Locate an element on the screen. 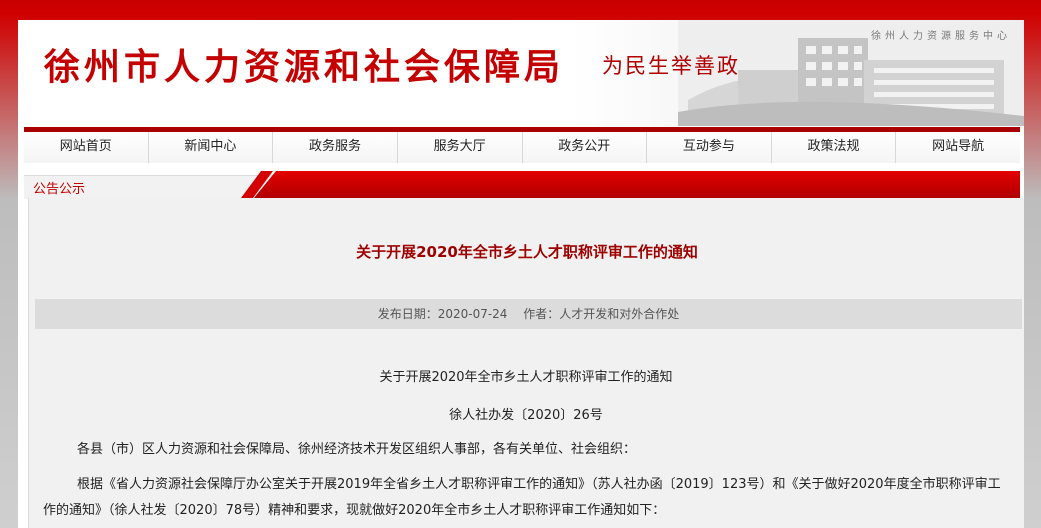 Image resolution: width=1041 pixels, height=528 pixels. building-sign: 徐州人力资源服务中心 is located at coordinates (941, 36).